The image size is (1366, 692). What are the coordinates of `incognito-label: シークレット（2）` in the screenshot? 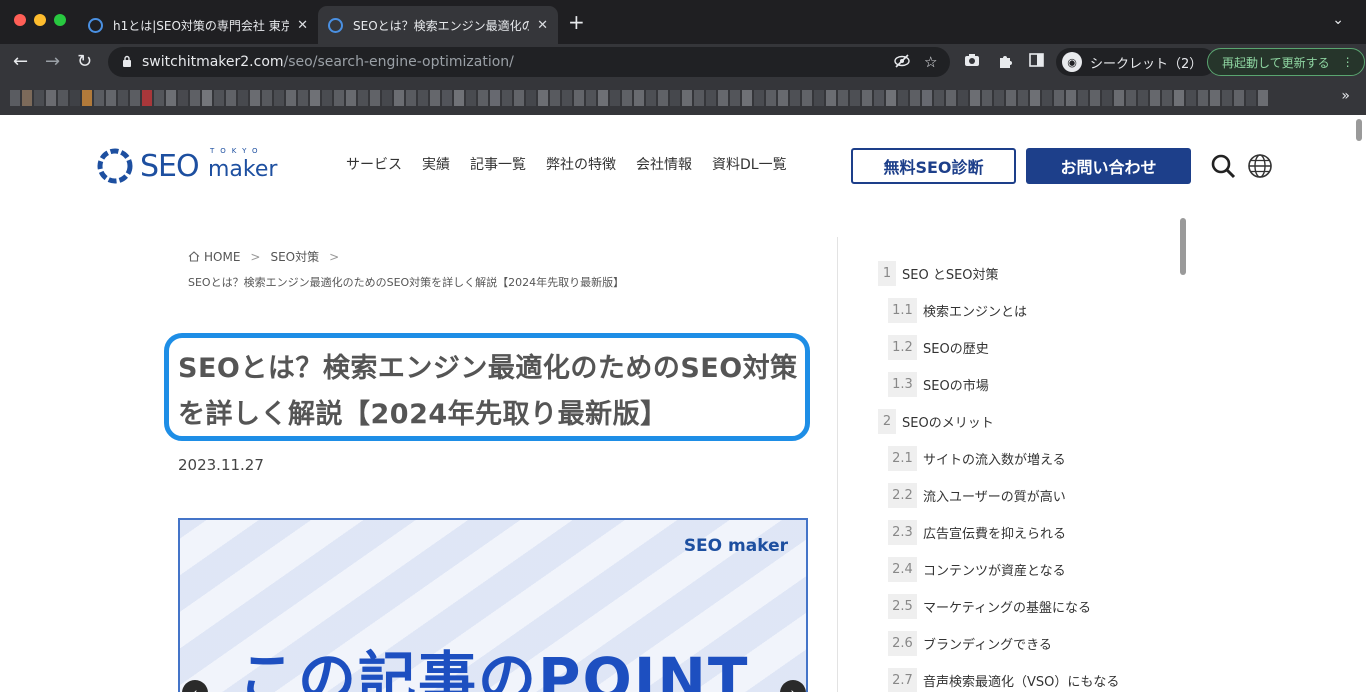 It's located at (1146, 64).